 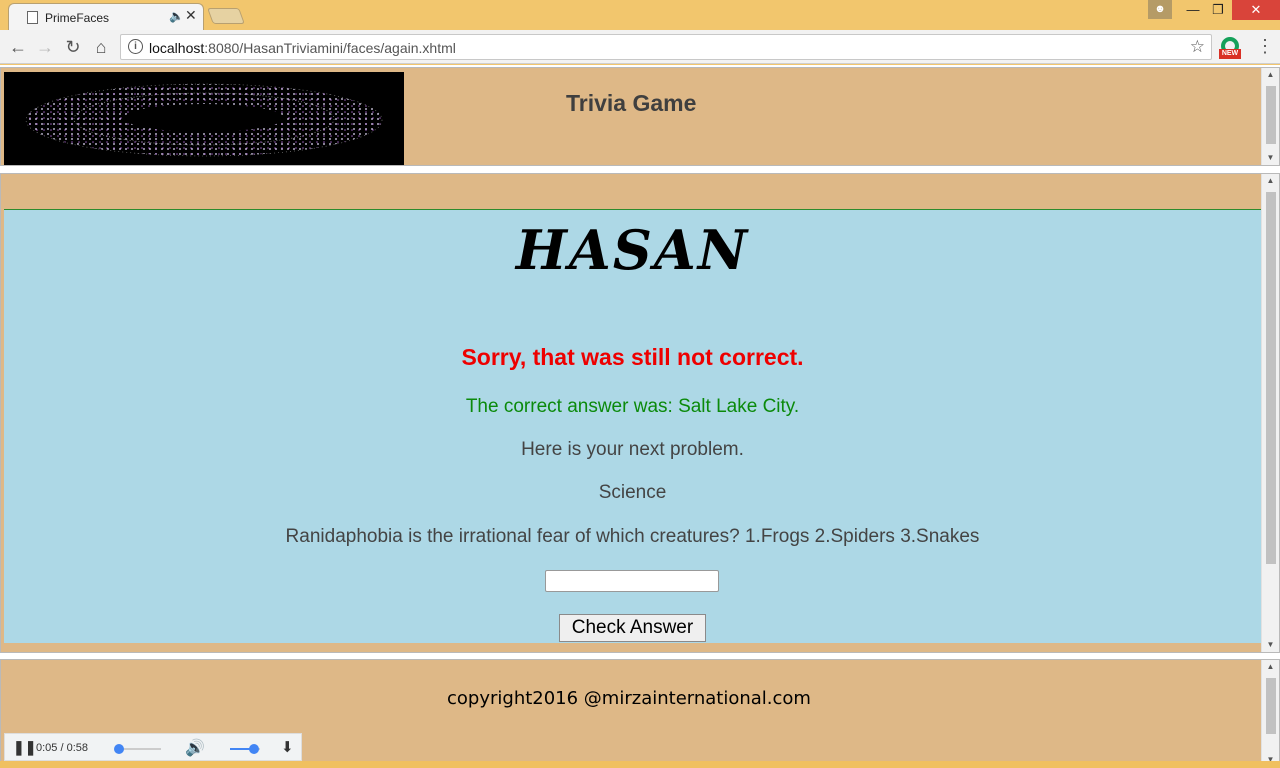 What do you see at coordinates (632, 492) in the screenshot?
I see `category-label: Science` at bounding box center [632, 492].